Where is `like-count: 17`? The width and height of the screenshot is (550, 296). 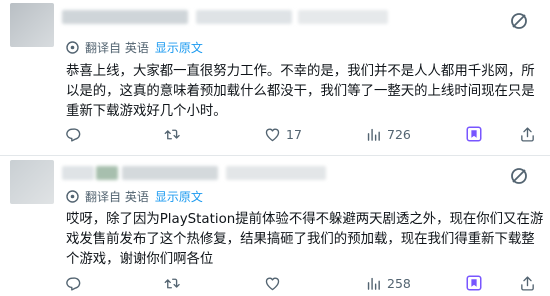
like-count: 17 is located at coordinates (294, 134).